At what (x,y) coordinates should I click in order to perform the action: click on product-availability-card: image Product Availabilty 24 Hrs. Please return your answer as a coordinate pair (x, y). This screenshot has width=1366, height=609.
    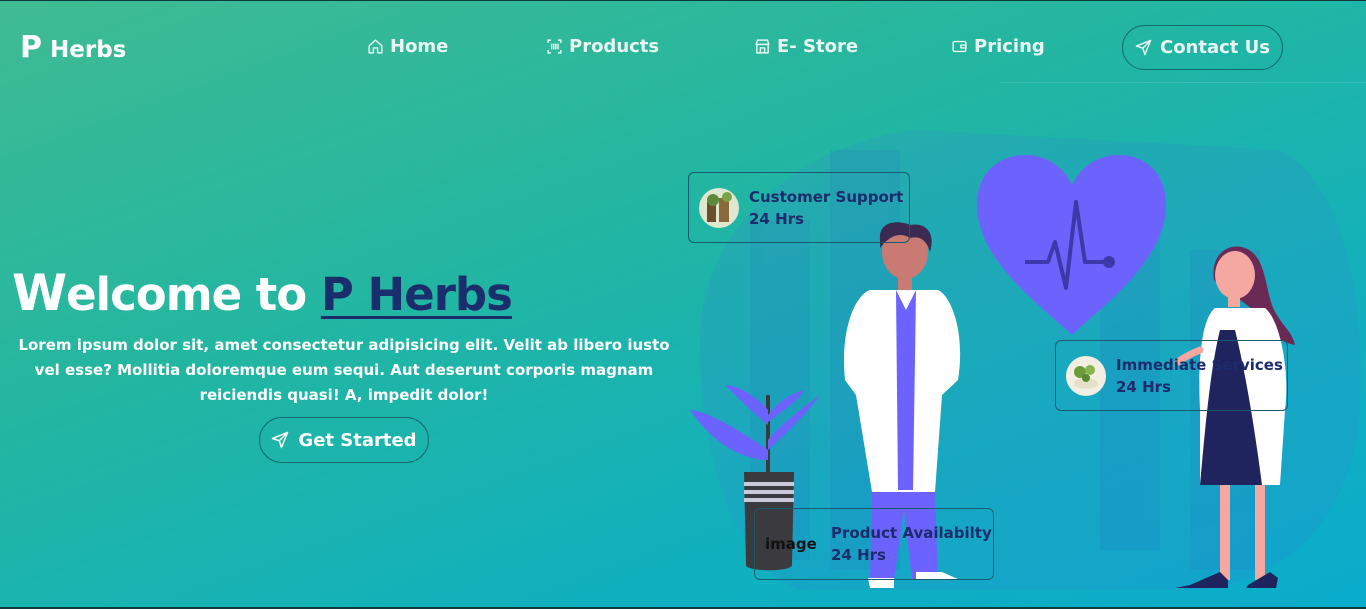
    Looking at the image, I should click on (874, 544).